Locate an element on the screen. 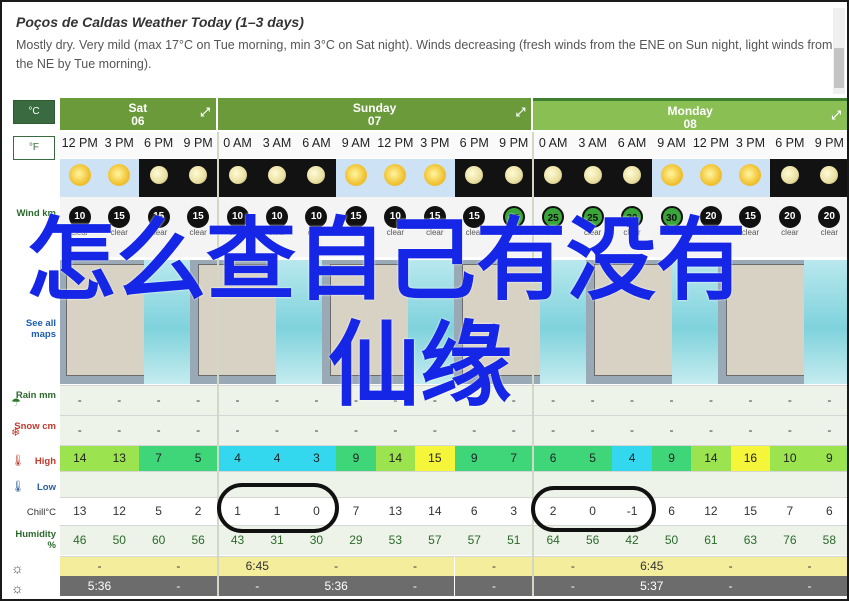  day-date: 06 is located at coordinates (138, 121).